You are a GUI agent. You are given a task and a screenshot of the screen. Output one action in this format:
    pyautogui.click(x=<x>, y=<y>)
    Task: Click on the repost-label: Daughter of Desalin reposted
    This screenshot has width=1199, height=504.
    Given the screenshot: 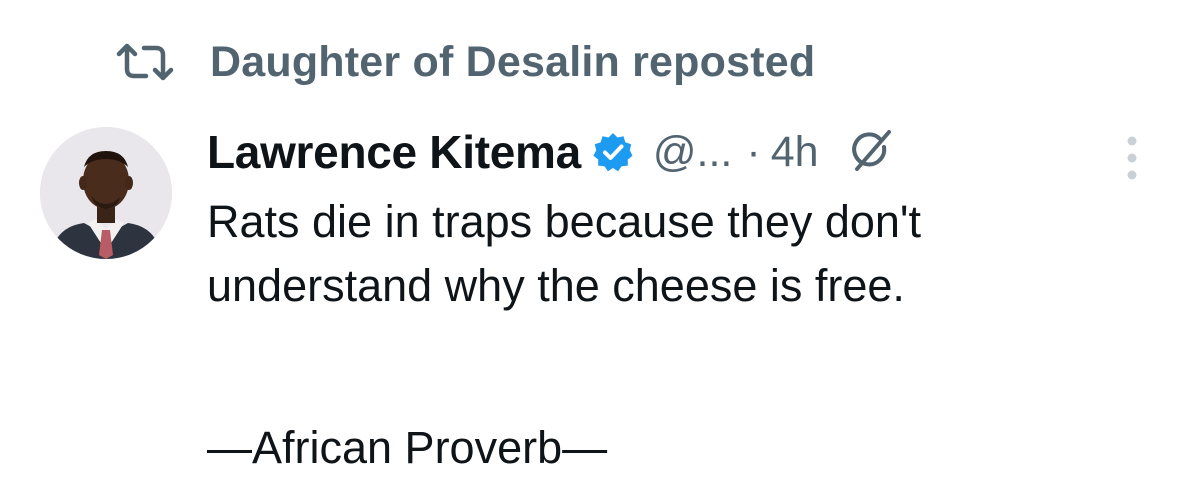 What is the action you would take?
    pyautogui.click(x=512, y=62)
    